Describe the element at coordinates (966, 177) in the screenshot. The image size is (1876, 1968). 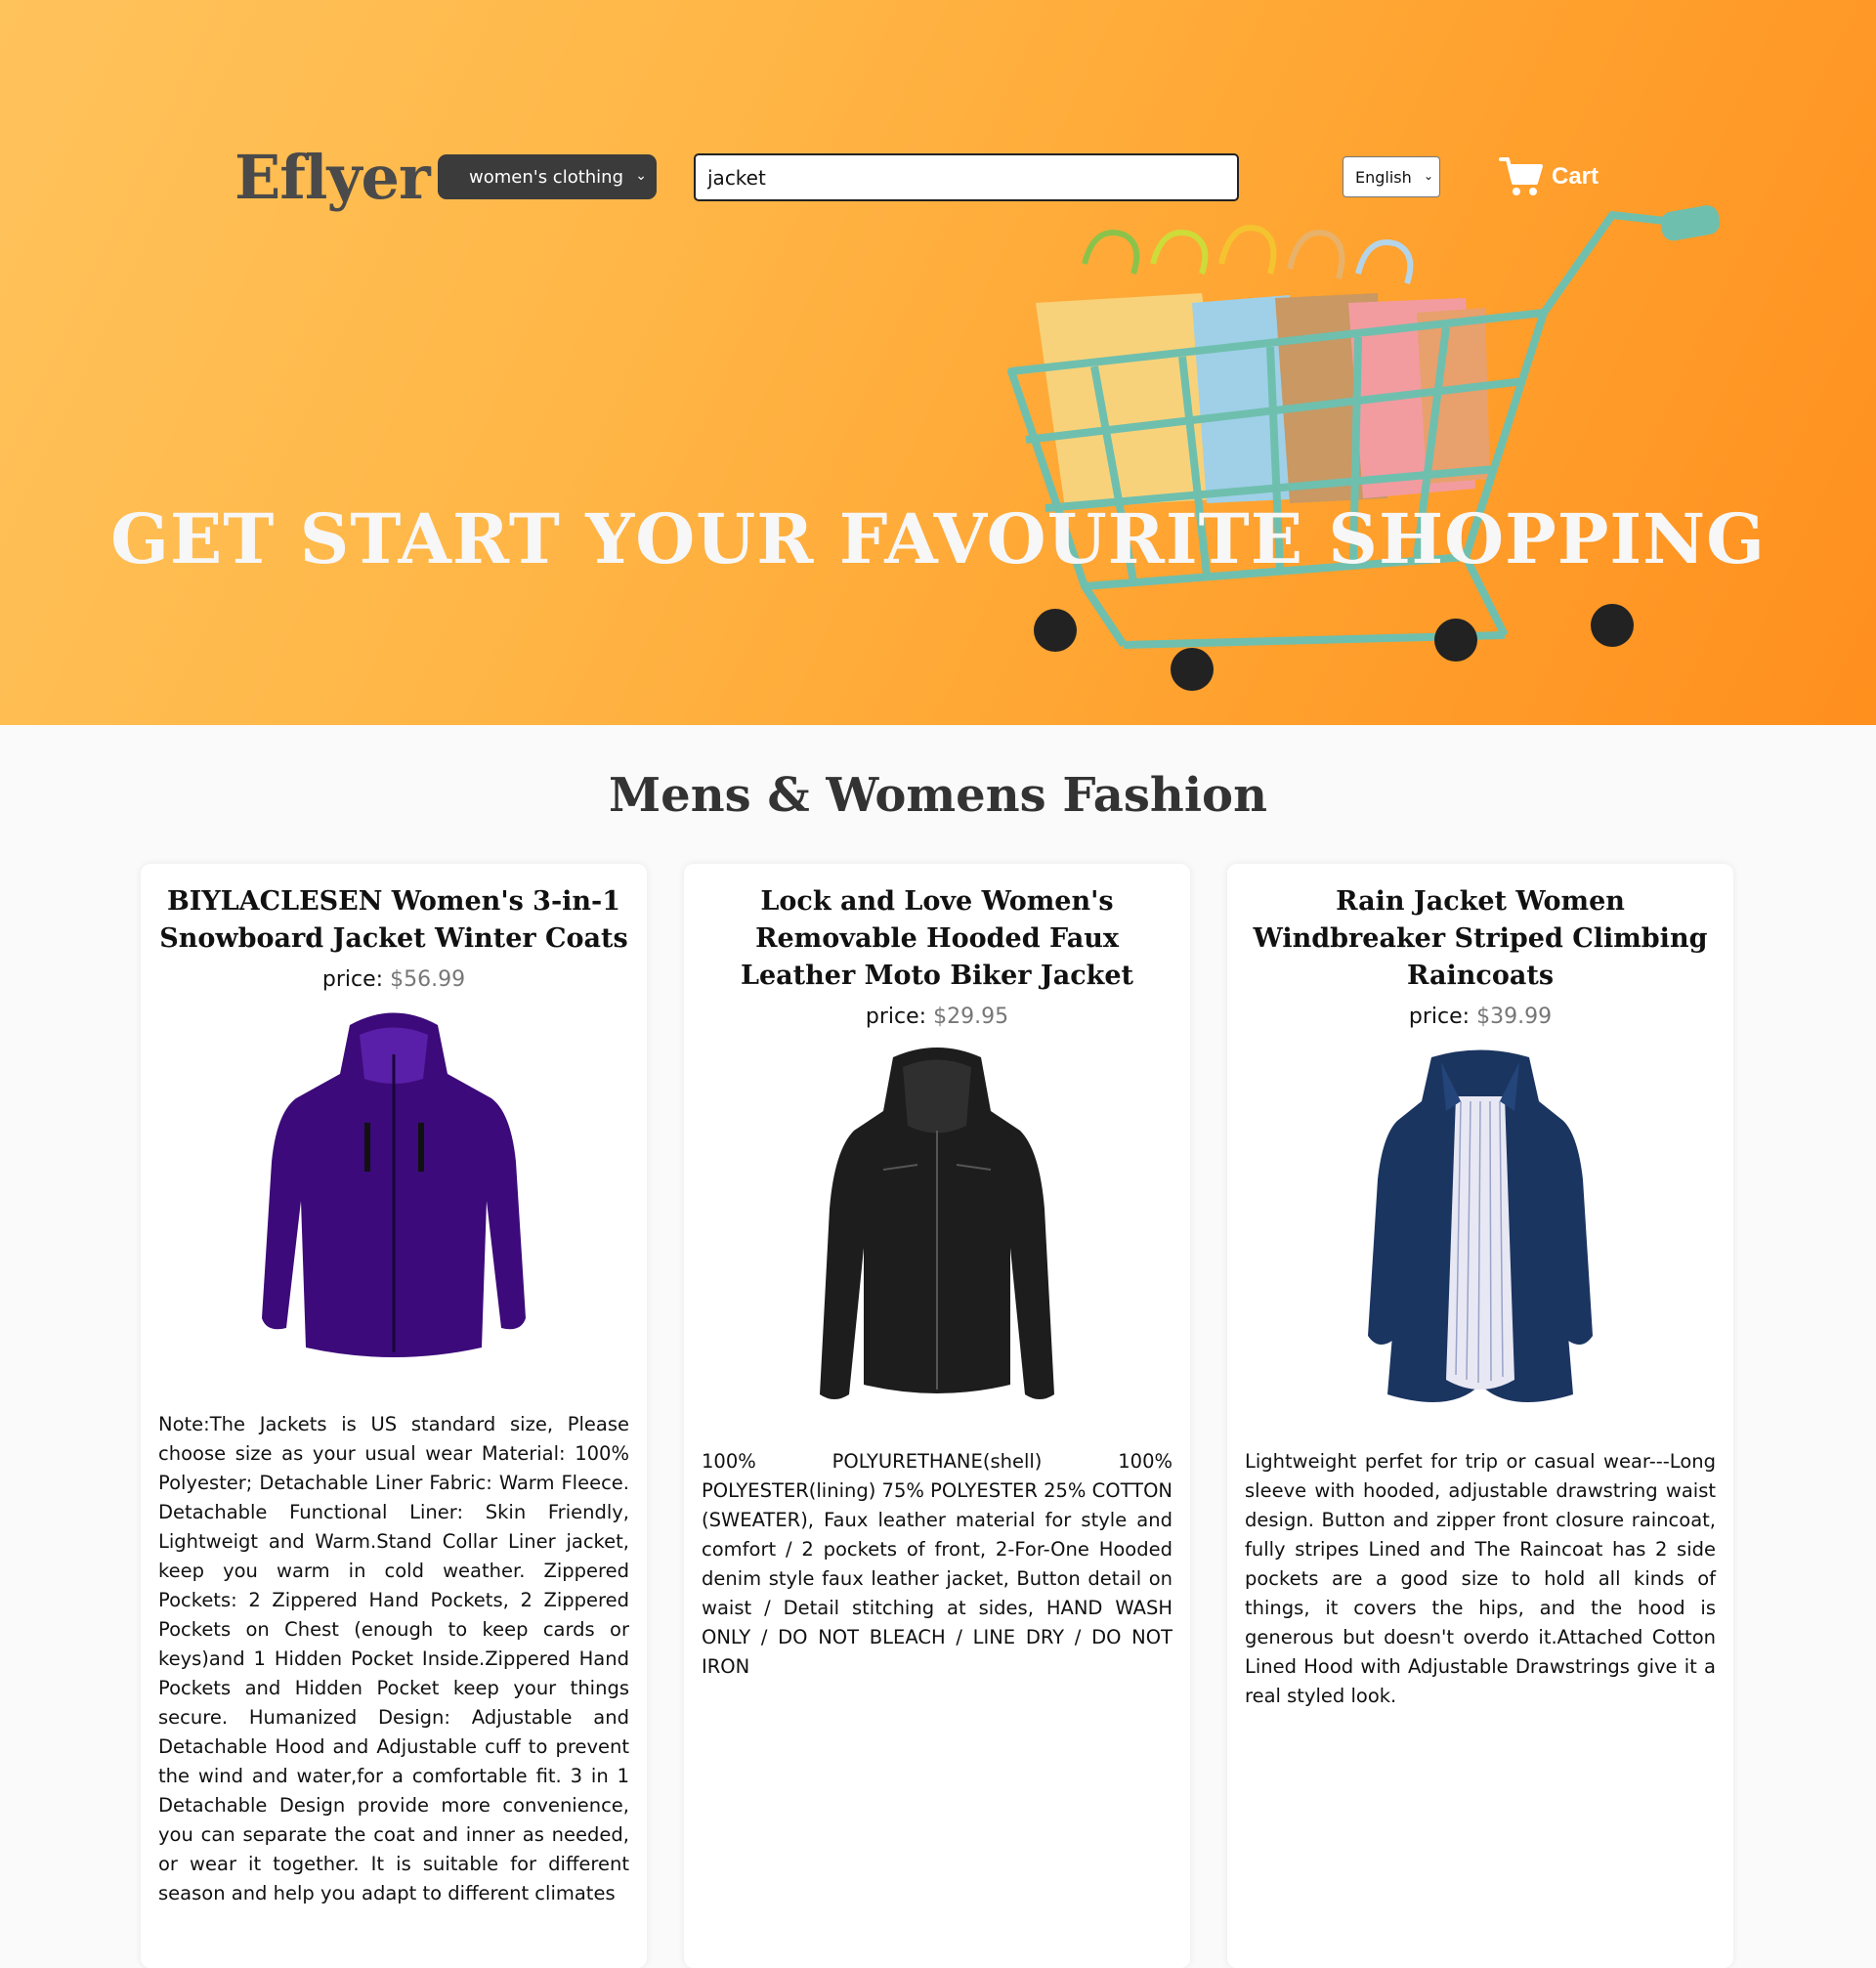
I see `search-input` at that location.